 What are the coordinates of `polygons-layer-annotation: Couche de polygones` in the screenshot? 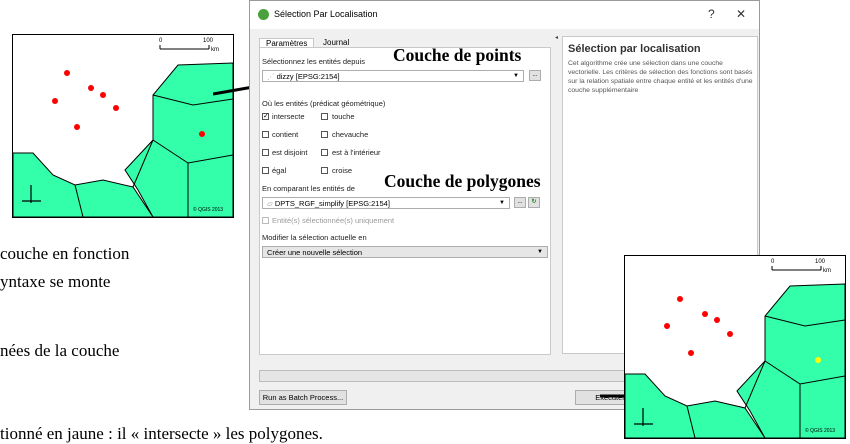 It's located at (462, 181).